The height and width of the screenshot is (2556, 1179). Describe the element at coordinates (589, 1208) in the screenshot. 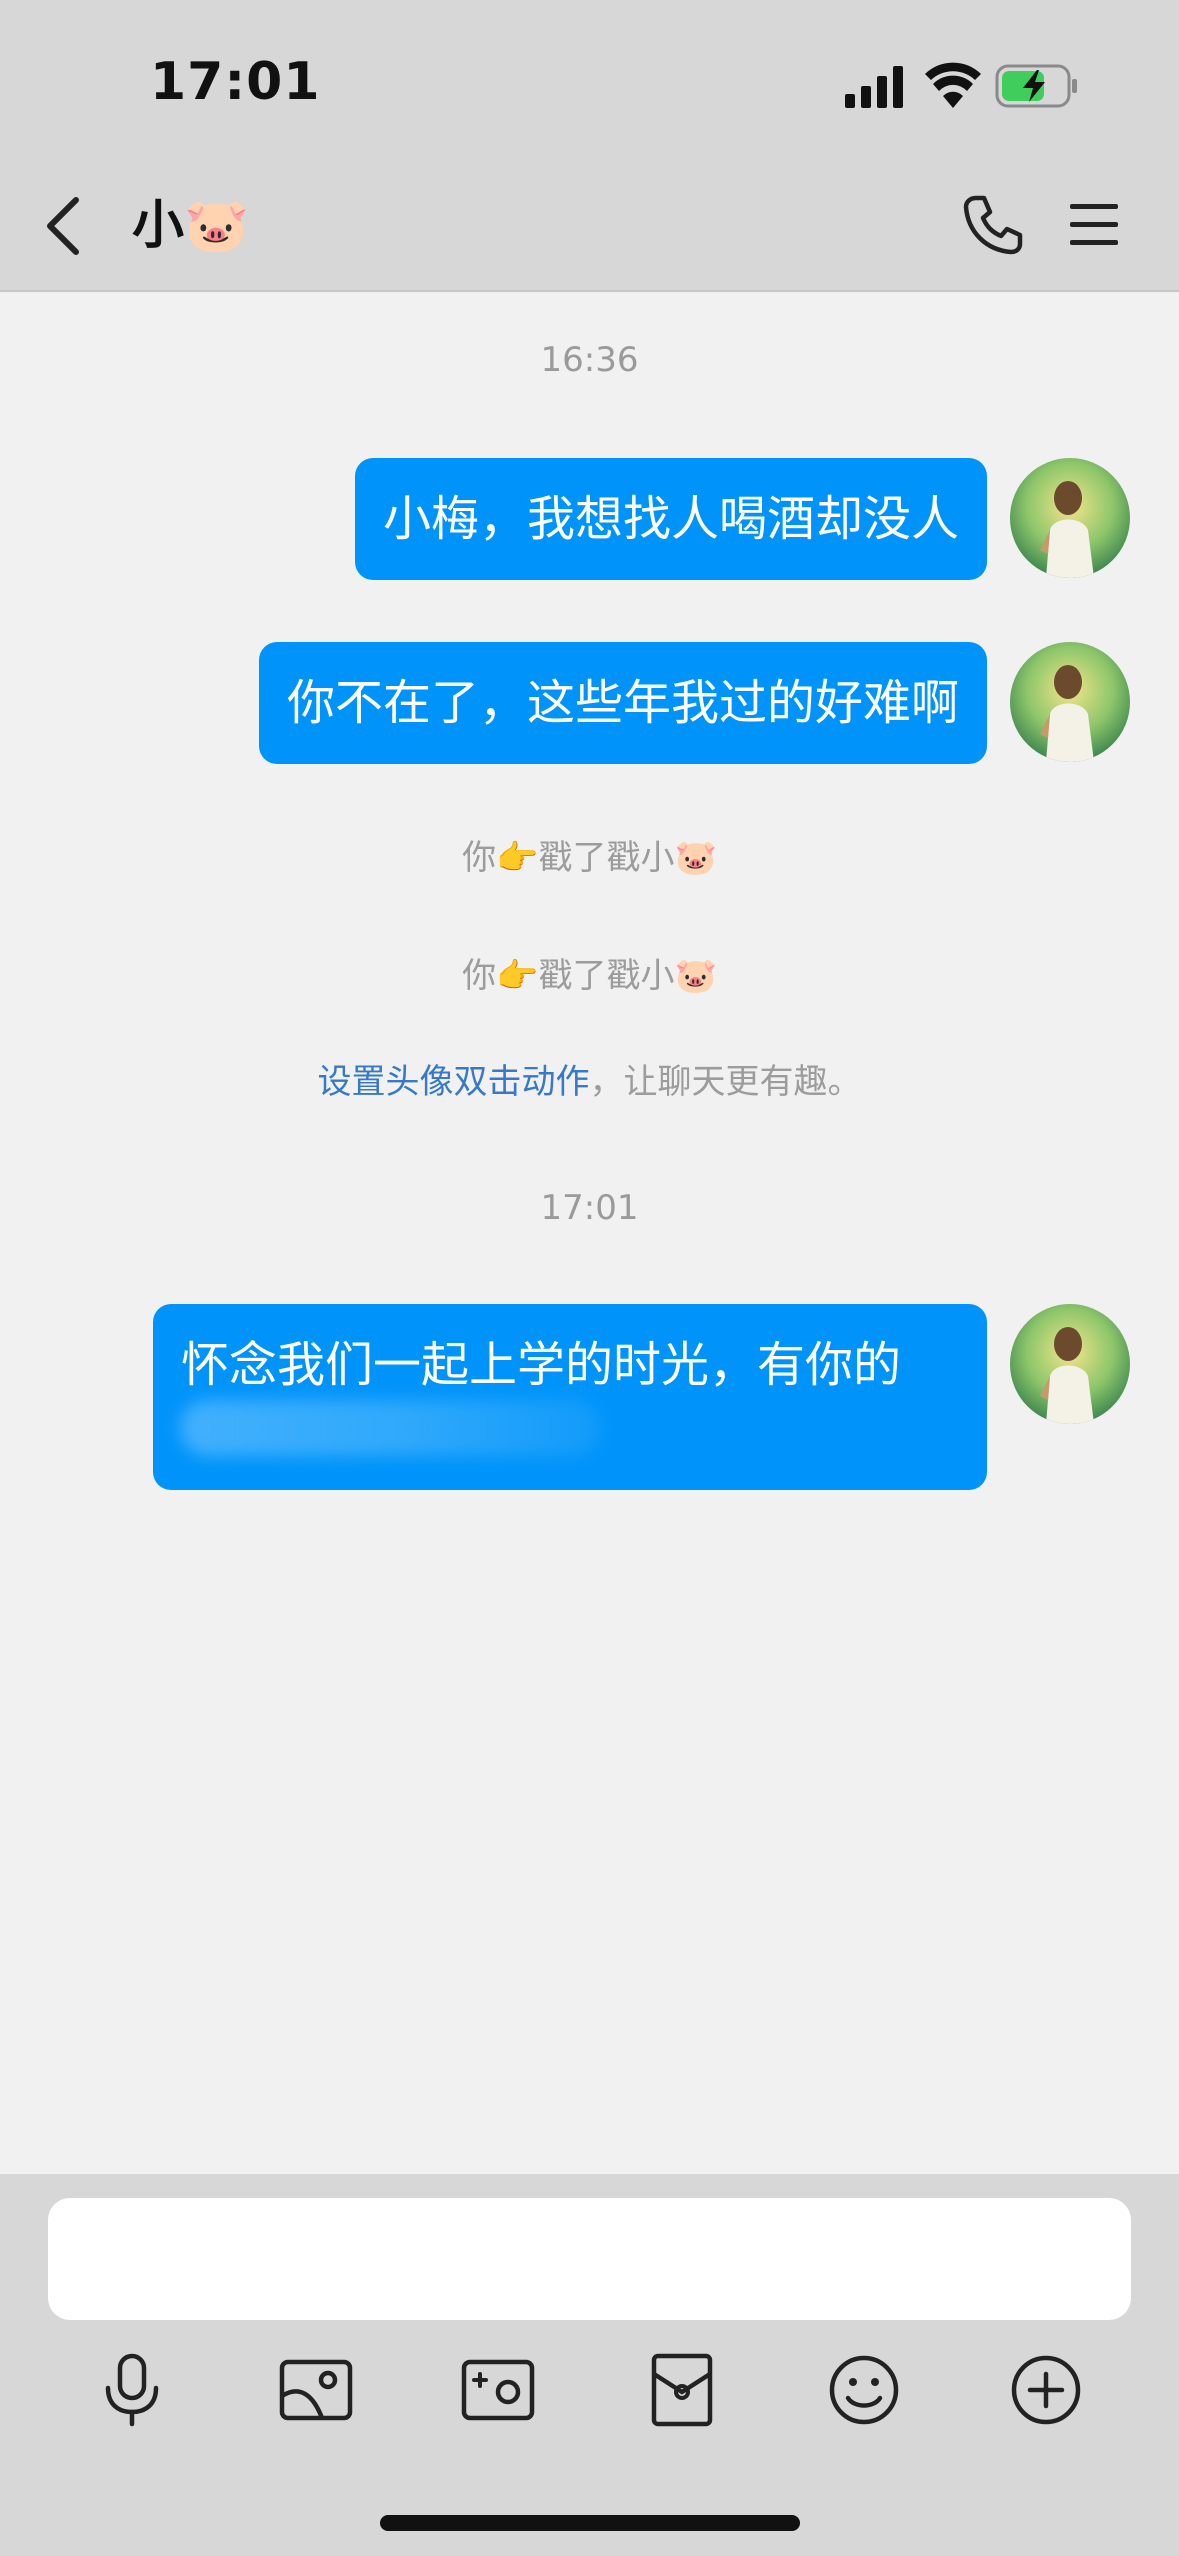

I see `timestamp: 17:01` at that location.